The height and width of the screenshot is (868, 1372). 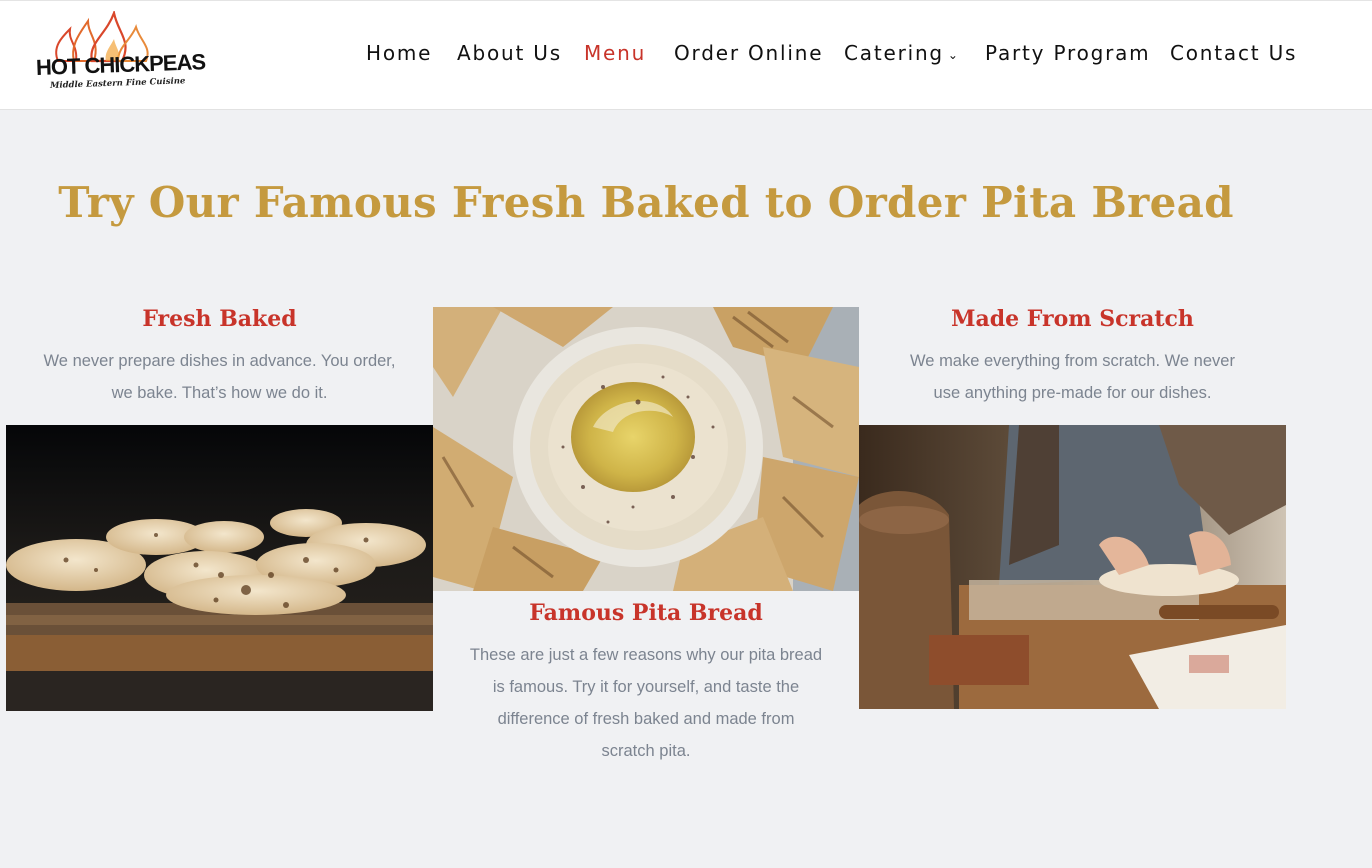 What do you see at coordinates (615, 53) in the screenshot?
I see `nav-item-menu: Menu` at bounding box center [615, 53].